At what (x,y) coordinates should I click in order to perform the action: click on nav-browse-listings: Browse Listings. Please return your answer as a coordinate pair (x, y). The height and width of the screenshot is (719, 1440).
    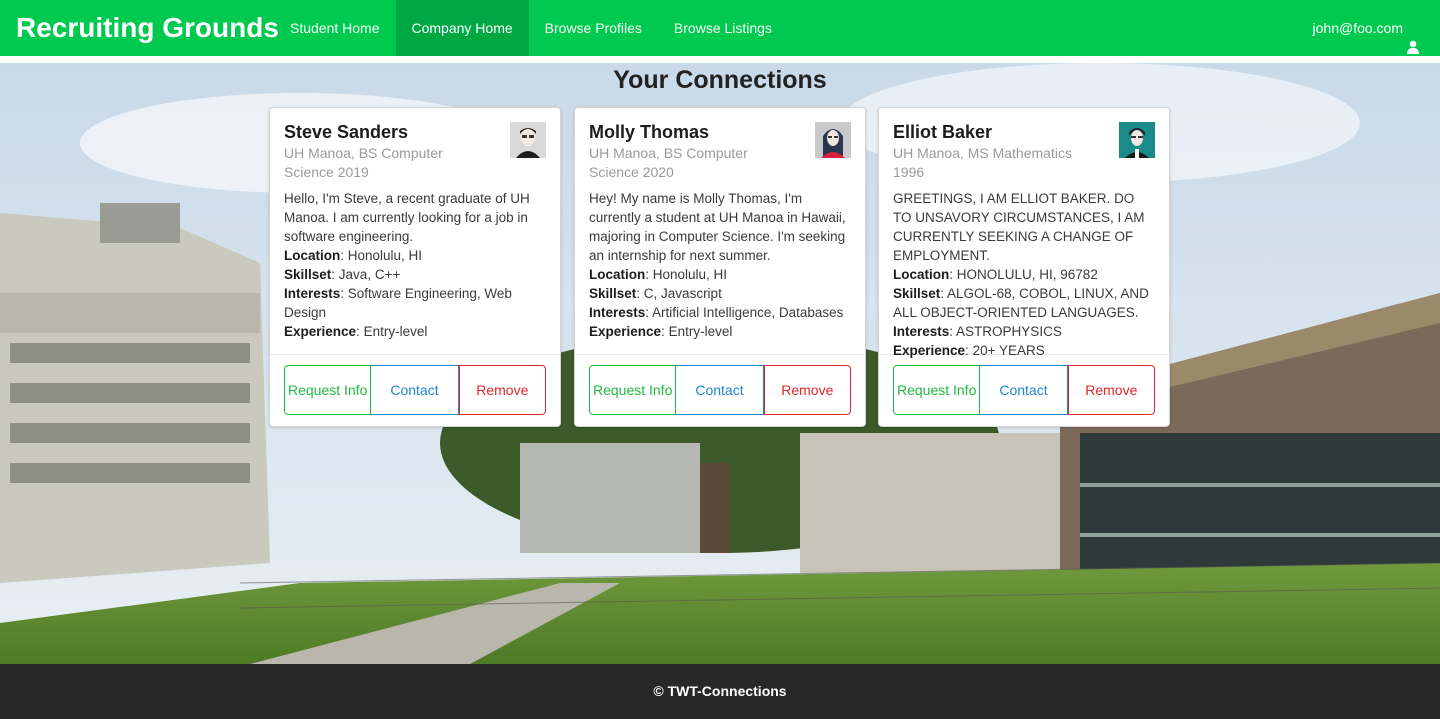
    Looking at the image, I should click on (723, 28).